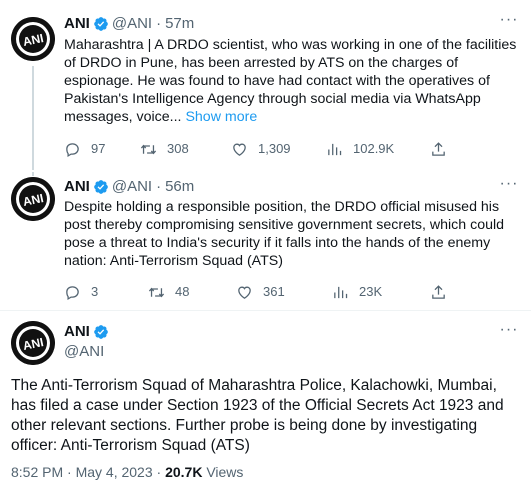  What do you see at coordinates (374, 148) in the screenshot?
I see `views-count: 102.9K` at bounding box center [374, 148].